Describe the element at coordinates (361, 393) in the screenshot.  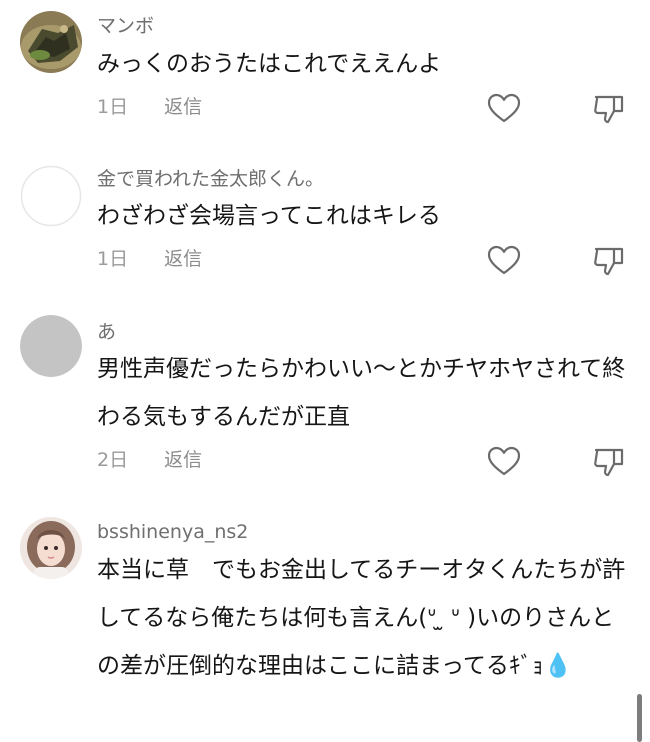
I see `comment-text: 男性声優だったらかわいい〜とかチヤホヤされて終わる気もするんだが正直` at that location.